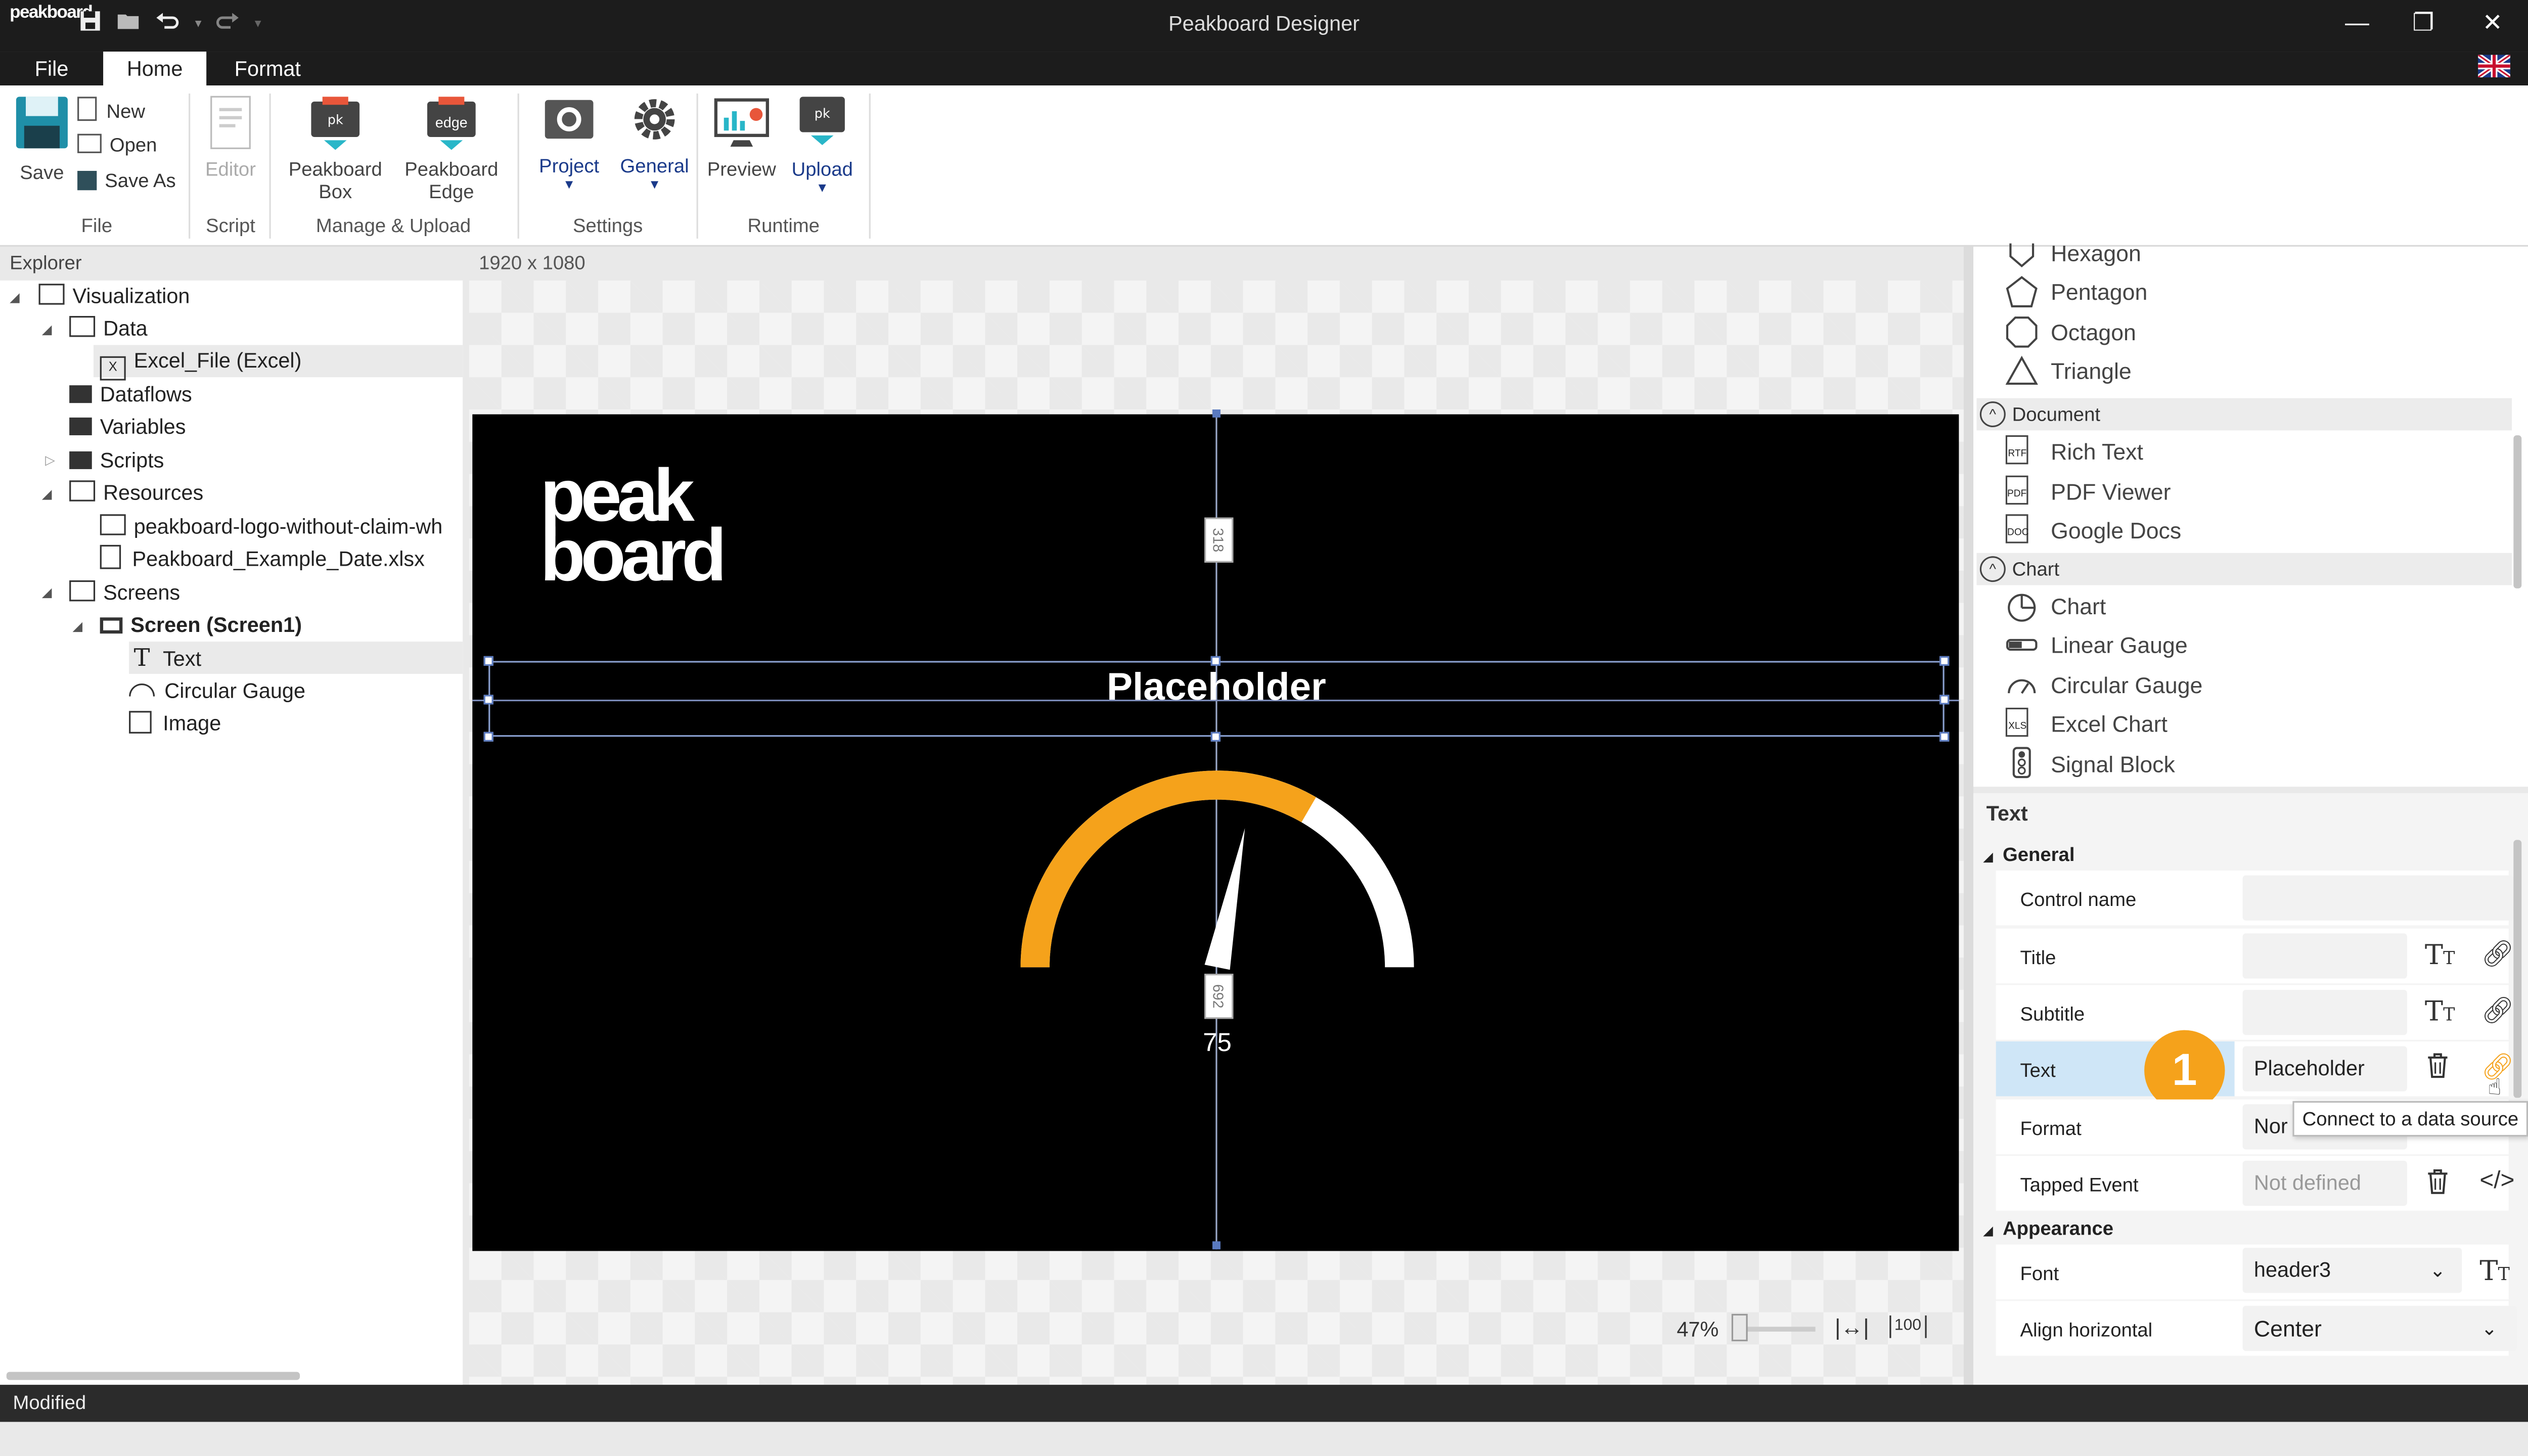  Describe the element at coordinates (262, 559) in the screenshot. I see `tree-item-excel-resource: Peakboard_Example_Date.xlsx` at that location.